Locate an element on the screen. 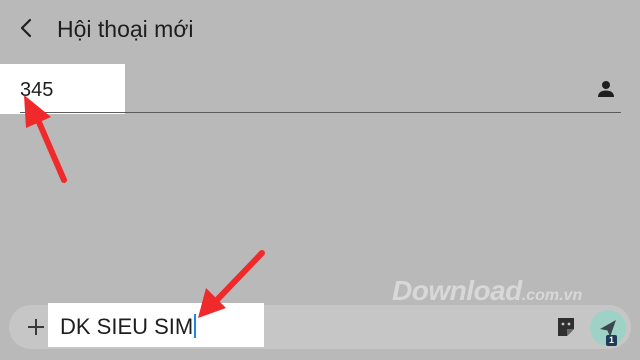  recipient-underline is located at coordinates (320, 112).